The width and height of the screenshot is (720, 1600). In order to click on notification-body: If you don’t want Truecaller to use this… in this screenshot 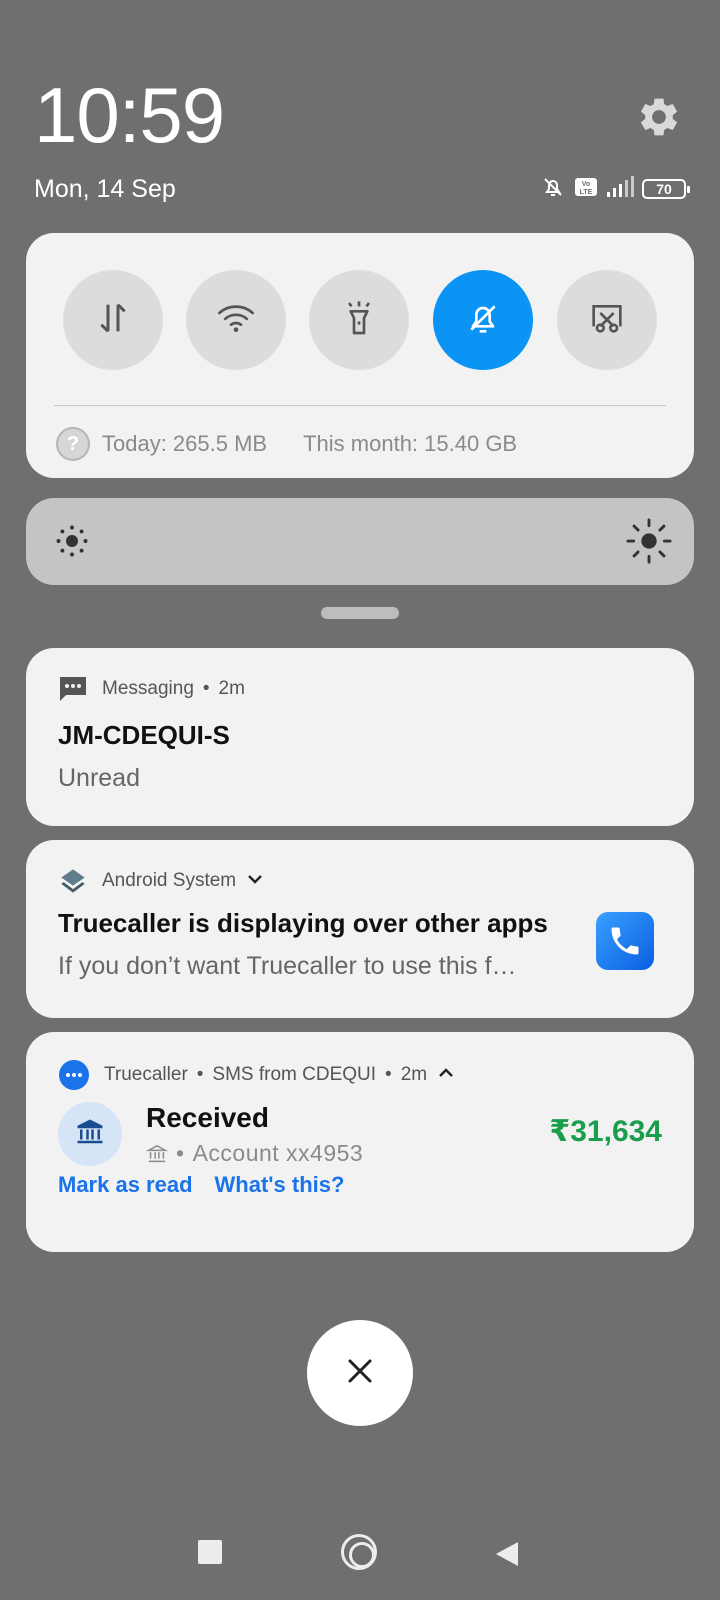, I will do `click(287, 966)`.